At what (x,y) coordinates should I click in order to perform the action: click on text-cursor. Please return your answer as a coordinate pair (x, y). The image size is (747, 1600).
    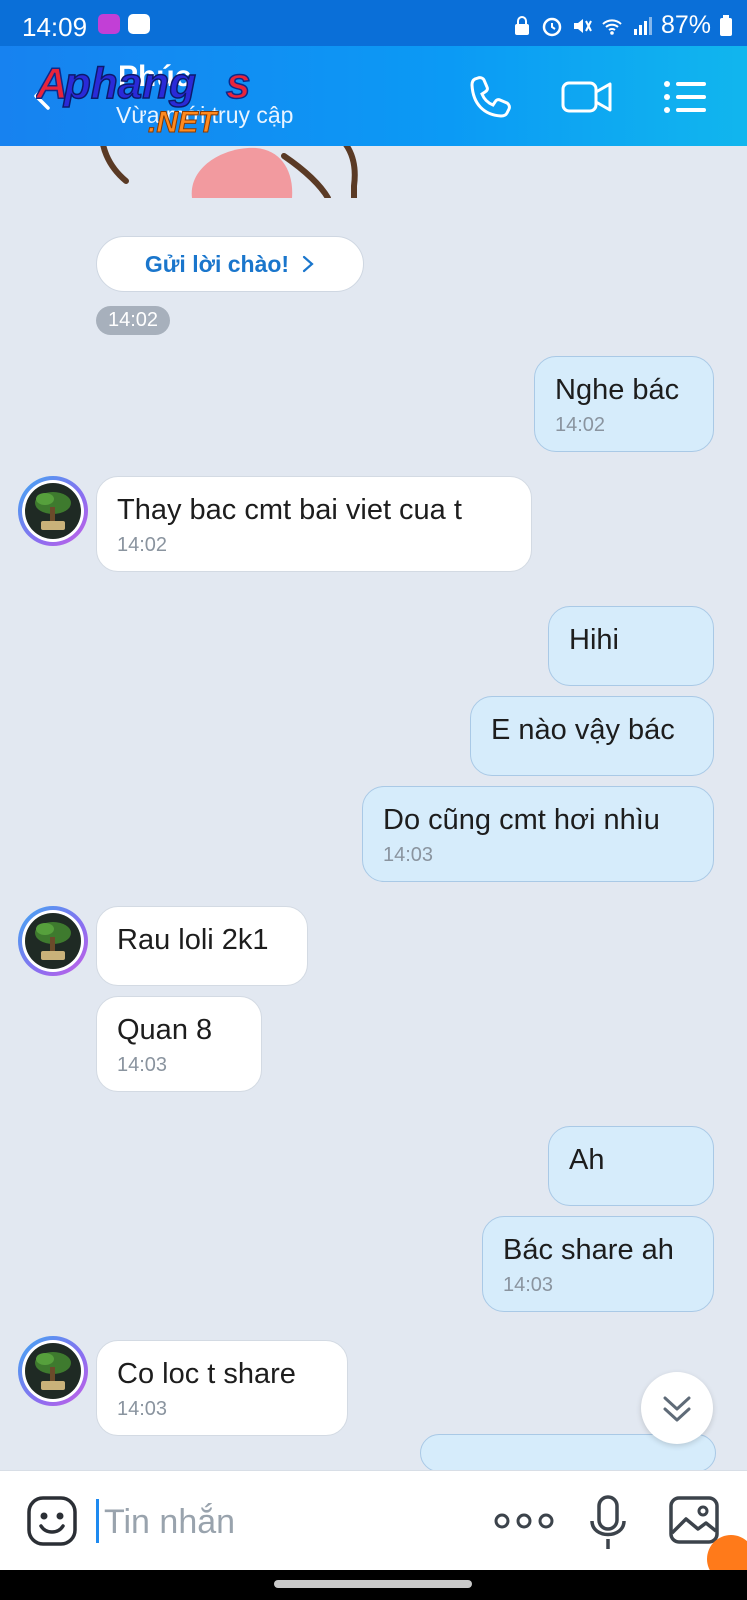
    Looking at the image, I should click on (97, 1521).